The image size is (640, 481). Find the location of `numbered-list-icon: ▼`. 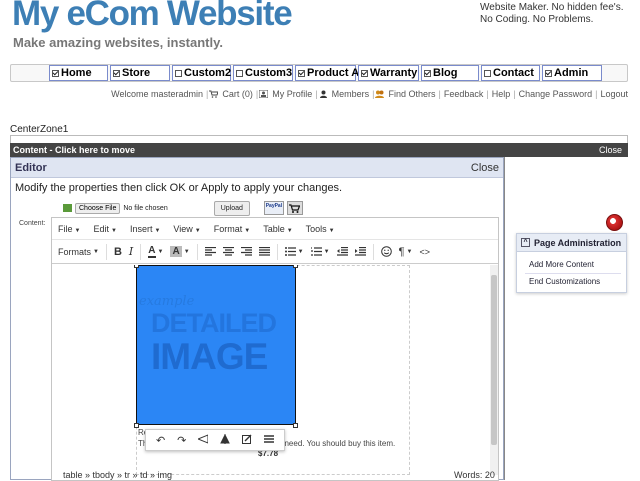

numbered-list-icon: ▼ is located at coordinates (320, 252).